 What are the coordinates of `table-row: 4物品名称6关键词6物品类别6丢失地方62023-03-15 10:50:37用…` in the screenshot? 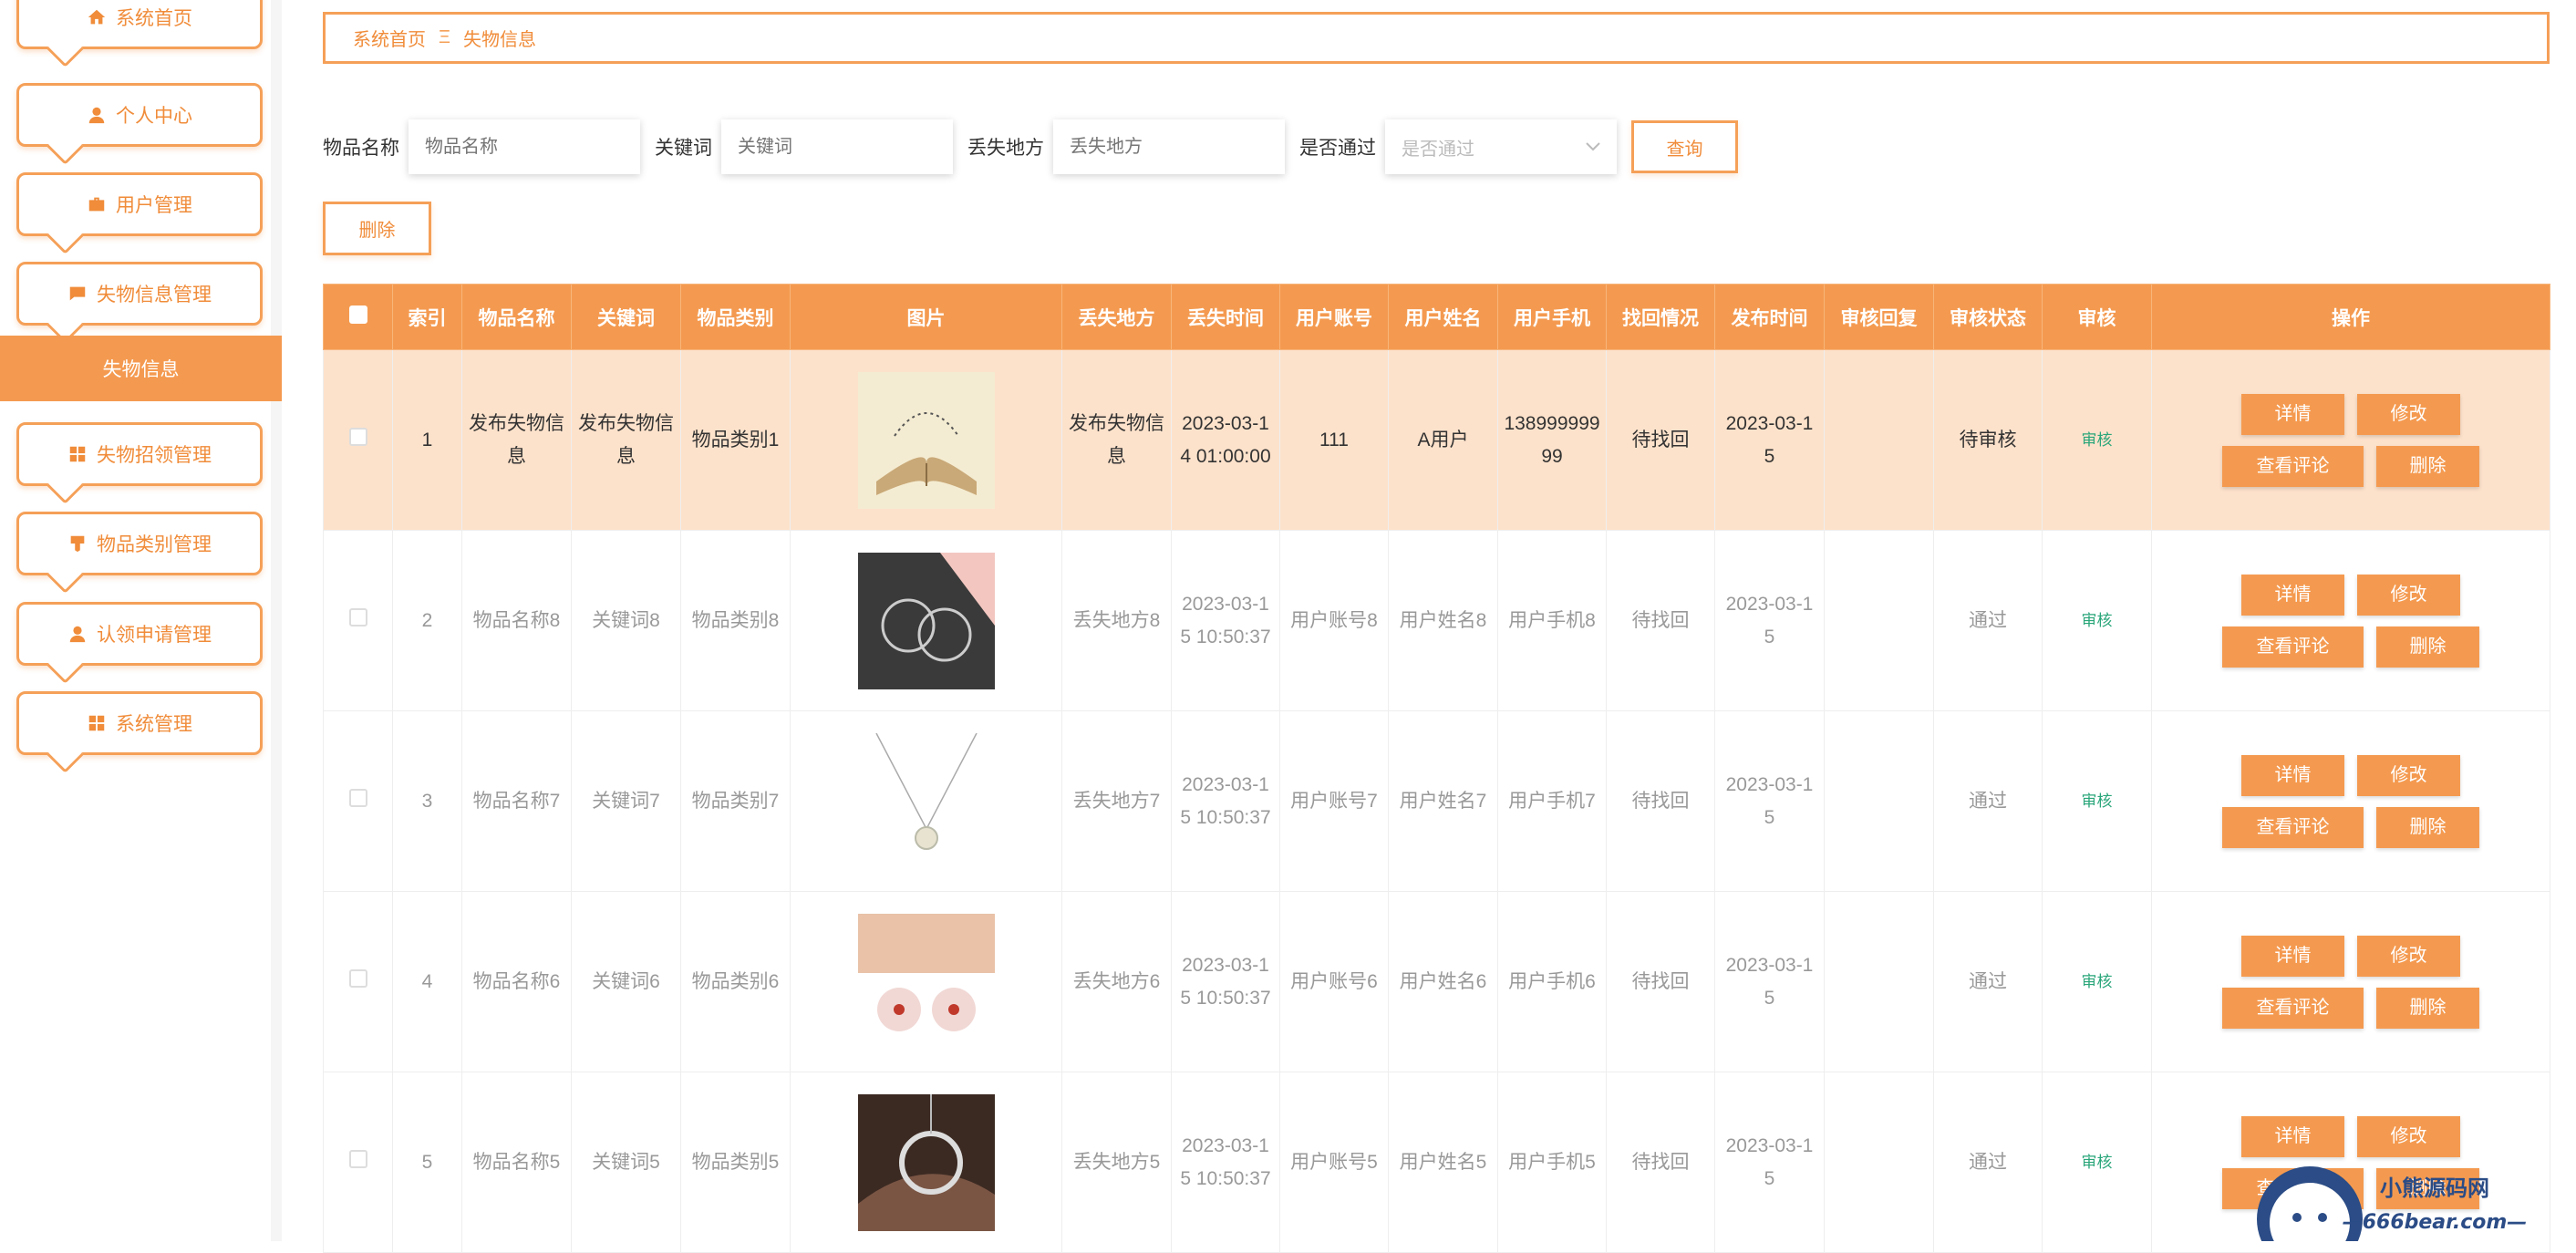 It's located at (1437, 982).